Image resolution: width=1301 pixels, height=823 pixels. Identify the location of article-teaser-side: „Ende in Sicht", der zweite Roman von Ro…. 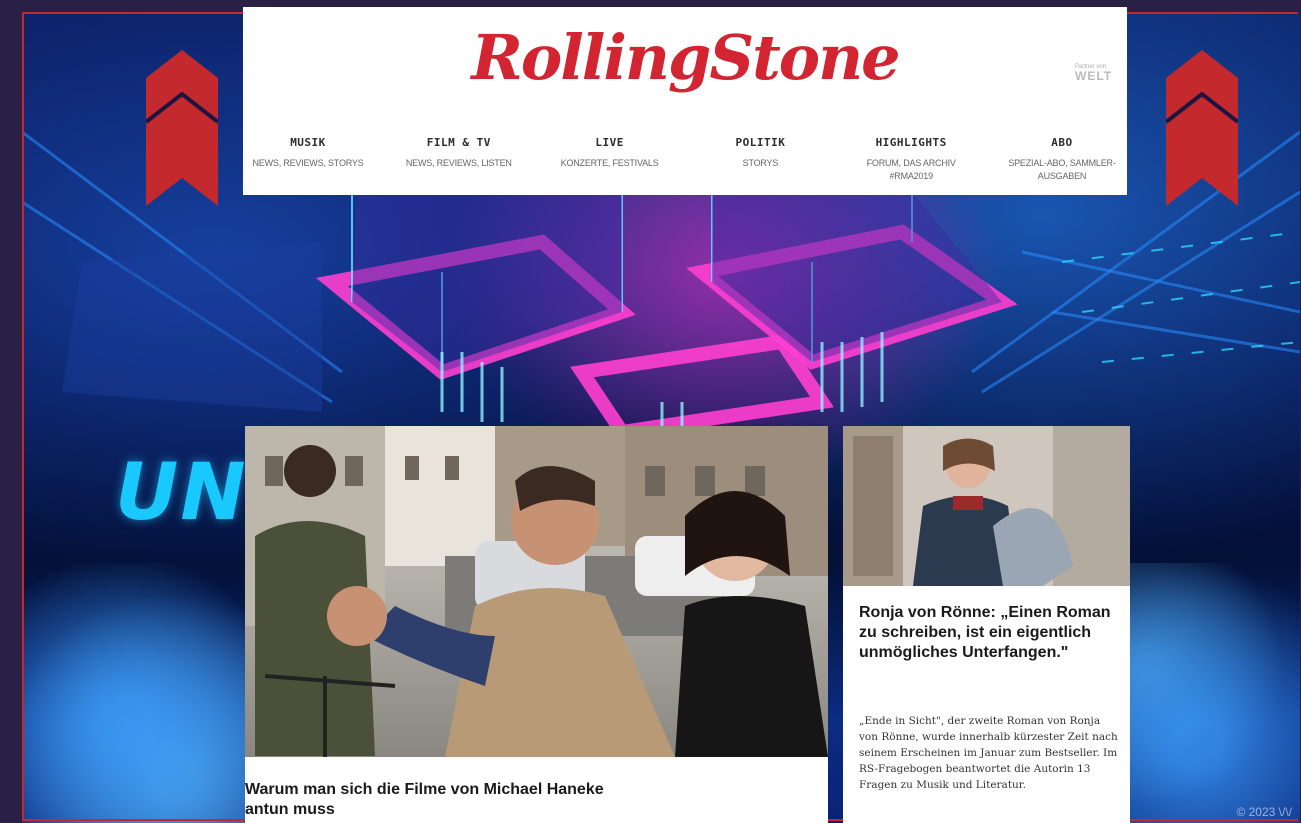
(988, 753).